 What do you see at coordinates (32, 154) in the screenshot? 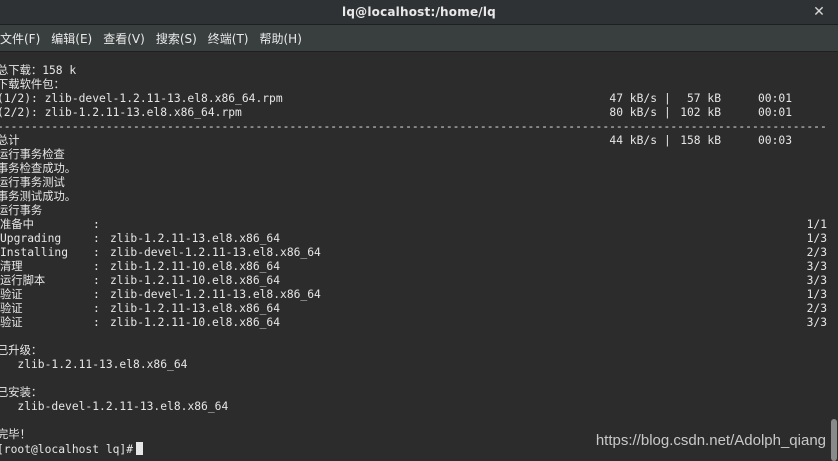
I see `check-line: 运行事务检查` at bounding box center [32, 154].